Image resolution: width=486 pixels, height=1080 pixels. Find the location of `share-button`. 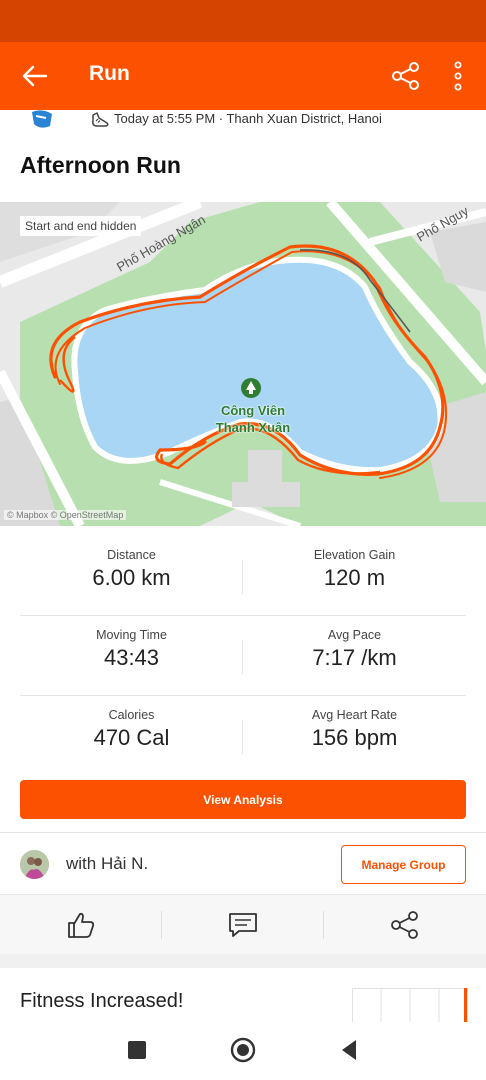

share-button is located at coordinates (406, 76).